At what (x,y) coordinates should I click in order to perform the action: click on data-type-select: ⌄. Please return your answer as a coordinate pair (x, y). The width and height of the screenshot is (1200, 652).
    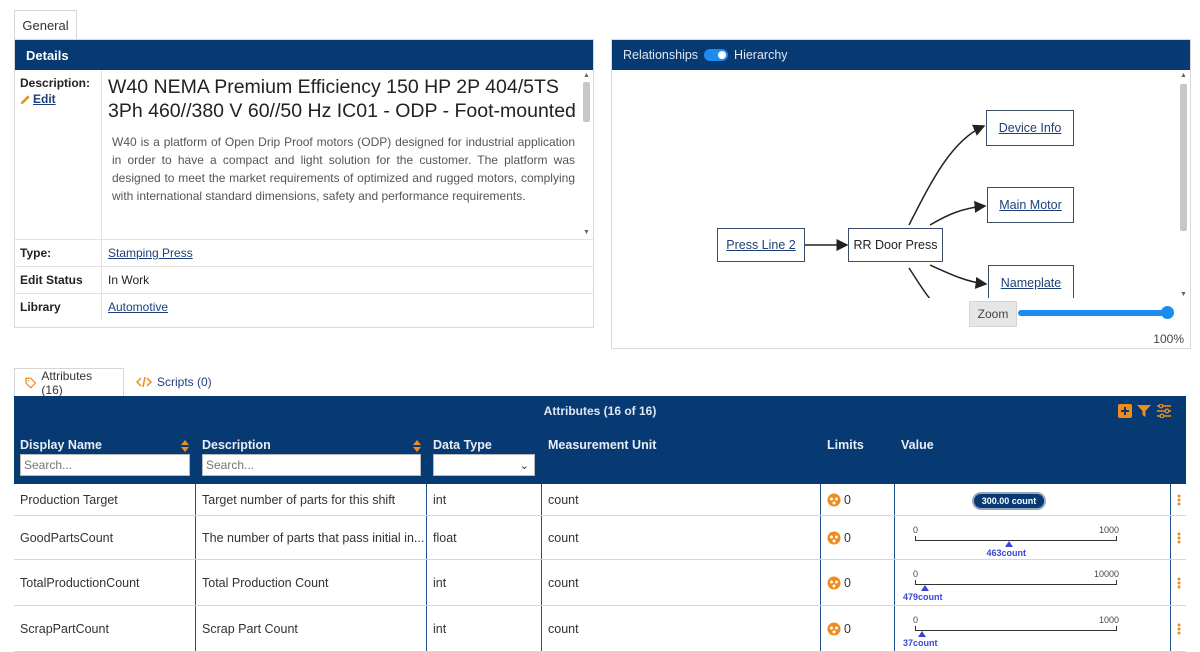
    Looking at the image, I should click on (484, 465).